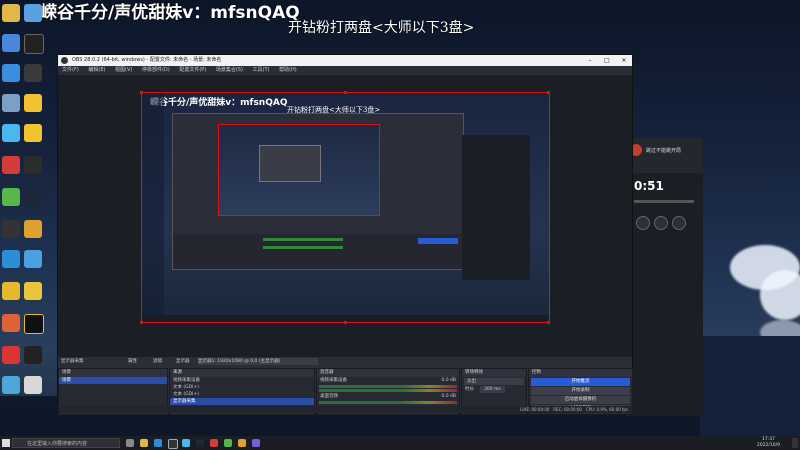 The height and width of the screenshot is (450, 800). I want to click on source-item: 显示器采集, so click(242, 401).